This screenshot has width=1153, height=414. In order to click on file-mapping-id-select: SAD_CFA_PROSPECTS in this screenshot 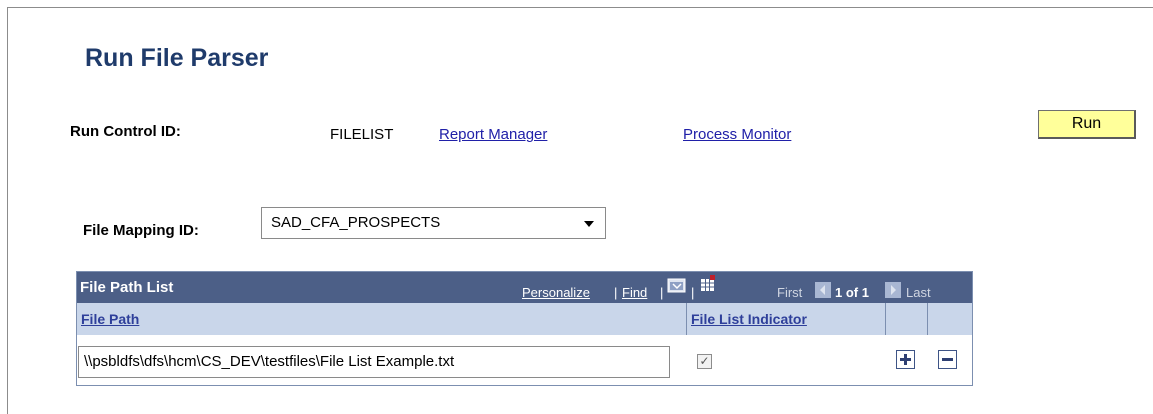, I will do `click(433, 223)`.